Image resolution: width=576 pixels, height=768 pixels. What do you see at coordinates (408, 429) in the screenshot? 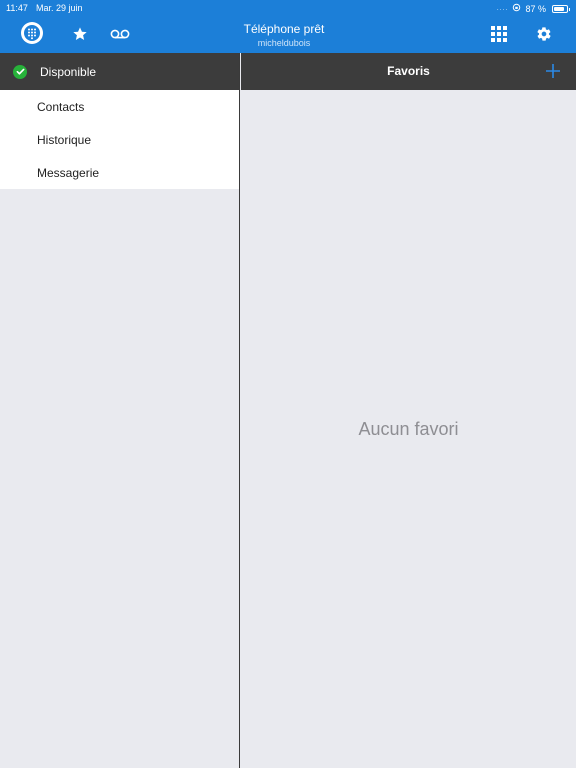
I see `empty-favorites-message: Aucun favori` at bounding box center [408, 429].